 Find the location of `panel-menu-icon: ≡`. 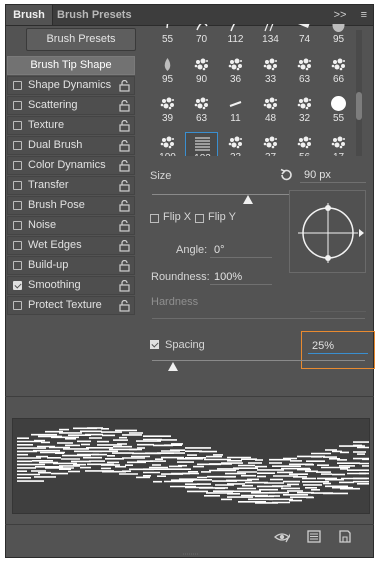

panel-menu-icon: ≡ is located at coordinates (364, 15).